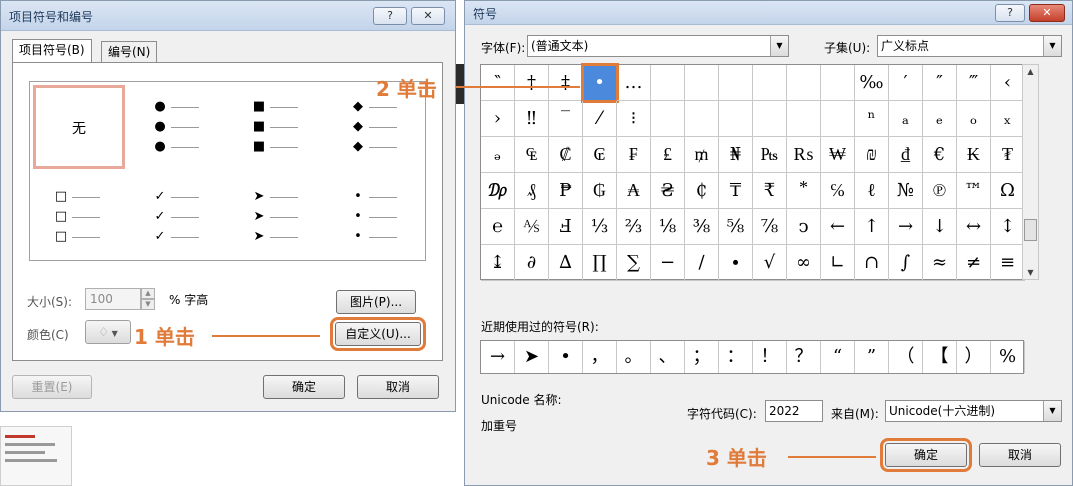  What do you see at coordinates (52, 387) in the screenshot?
I see `reset-button: 重置(E)` at bounding box center [52, 387].